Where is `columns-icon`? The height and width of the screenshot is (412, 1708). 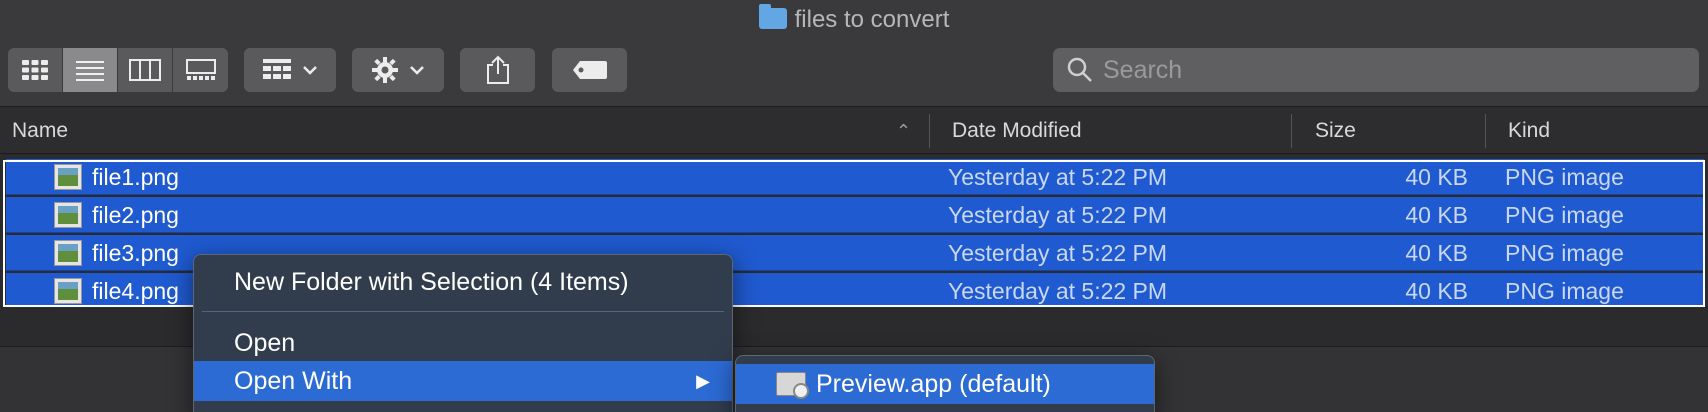
columns-icon is located at coordinates (145, 70).